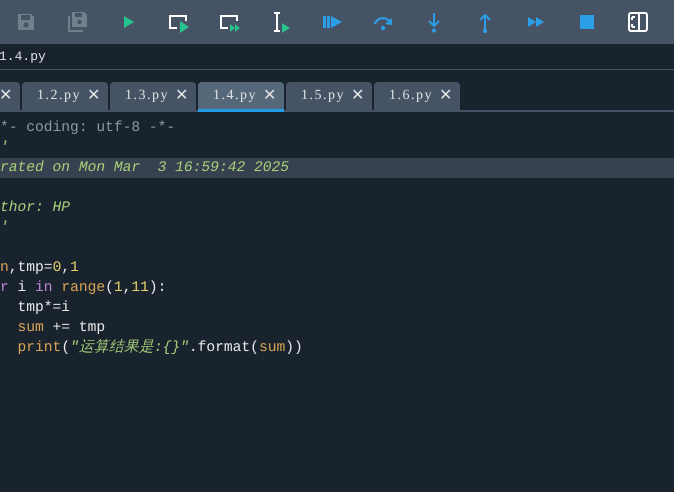  Describe the element at coordinates (88, 128) in the screenshot. I see `code-line: *- coding: utf-8 -*-` at that location.